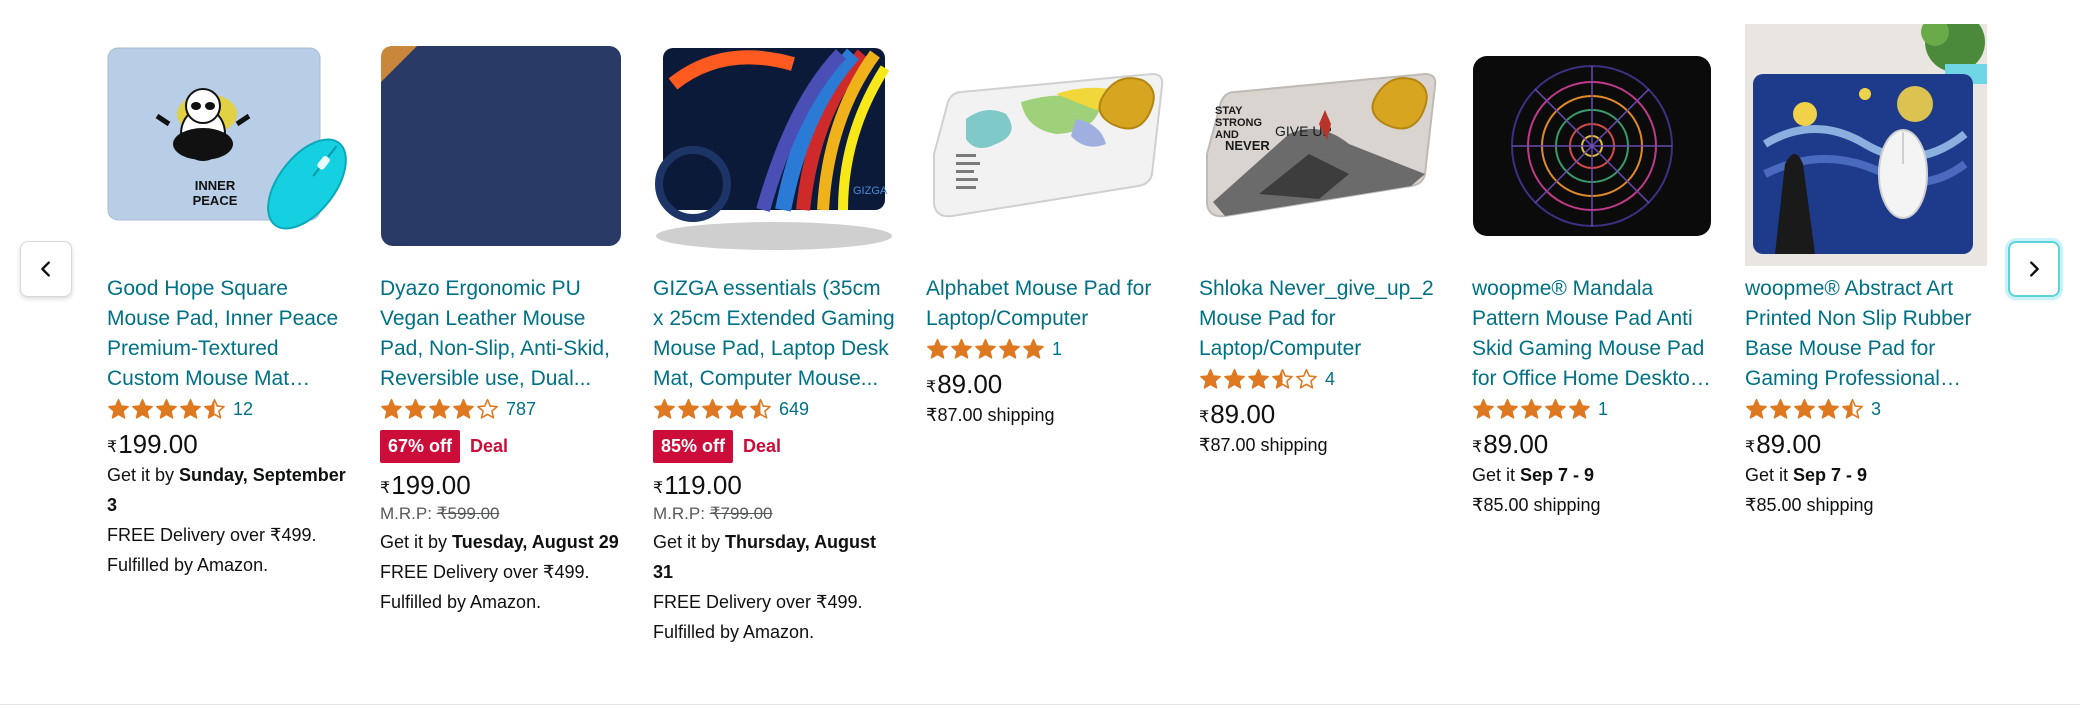  What do you see at coordinates (1247, 145) in the screenshot?
I see `svg-text: NEVER` at bounding box center [1247, 145].